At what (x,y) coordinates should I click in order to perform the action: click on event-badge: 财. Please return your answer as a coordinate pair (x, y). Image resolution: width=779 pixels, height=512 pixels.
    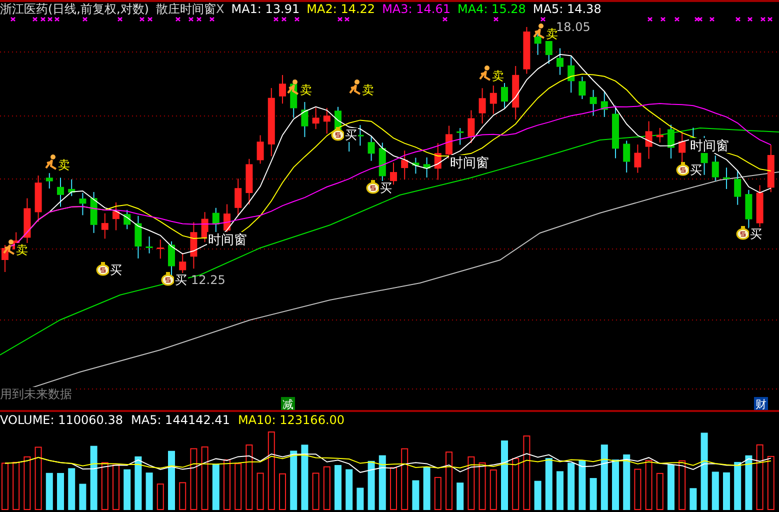
    Looking at the image, I should click on (761, 403).